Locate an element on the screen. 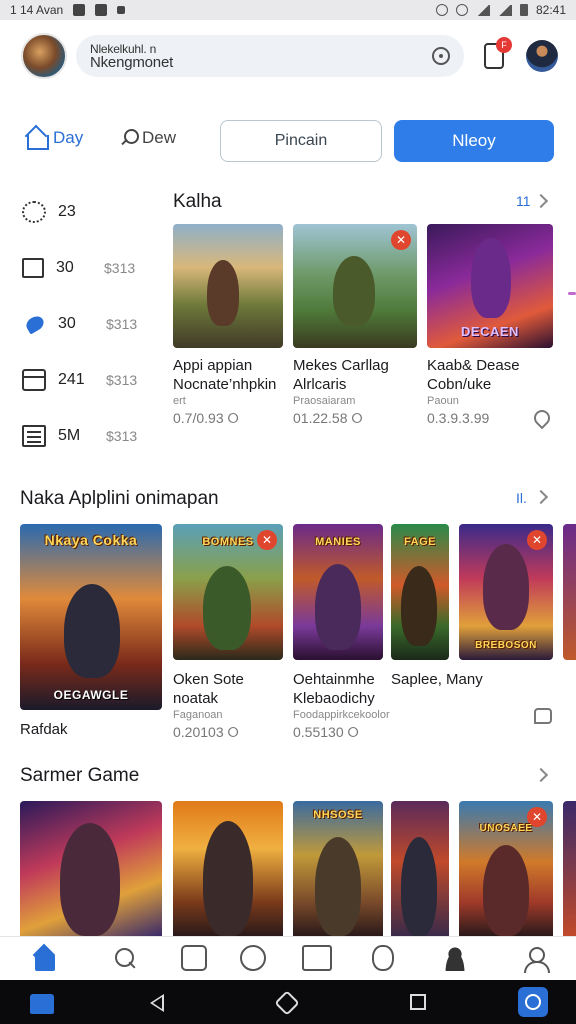  game-card: ✕ BREBOSON is located at coordinates (506, 597).